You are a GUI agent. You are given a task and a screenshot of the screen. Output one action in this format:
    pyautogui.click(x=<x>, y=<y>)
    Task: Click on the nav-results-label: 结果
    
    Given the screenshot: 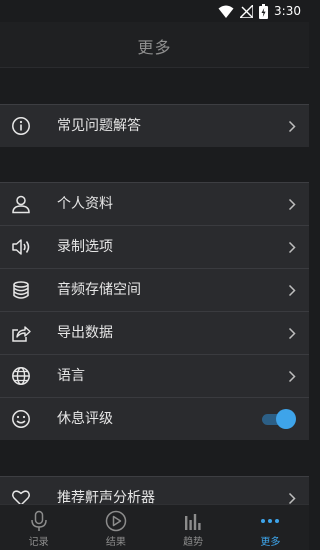 What is the action you would take?
    pyautogui.click(x=115, y=542)
    